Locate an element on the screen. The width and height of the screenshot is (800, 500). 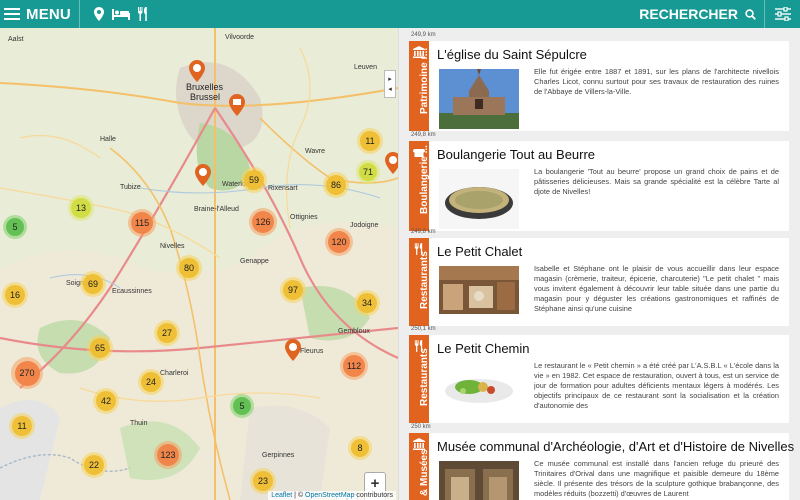
search-icon is located at coordinates (750, 14).